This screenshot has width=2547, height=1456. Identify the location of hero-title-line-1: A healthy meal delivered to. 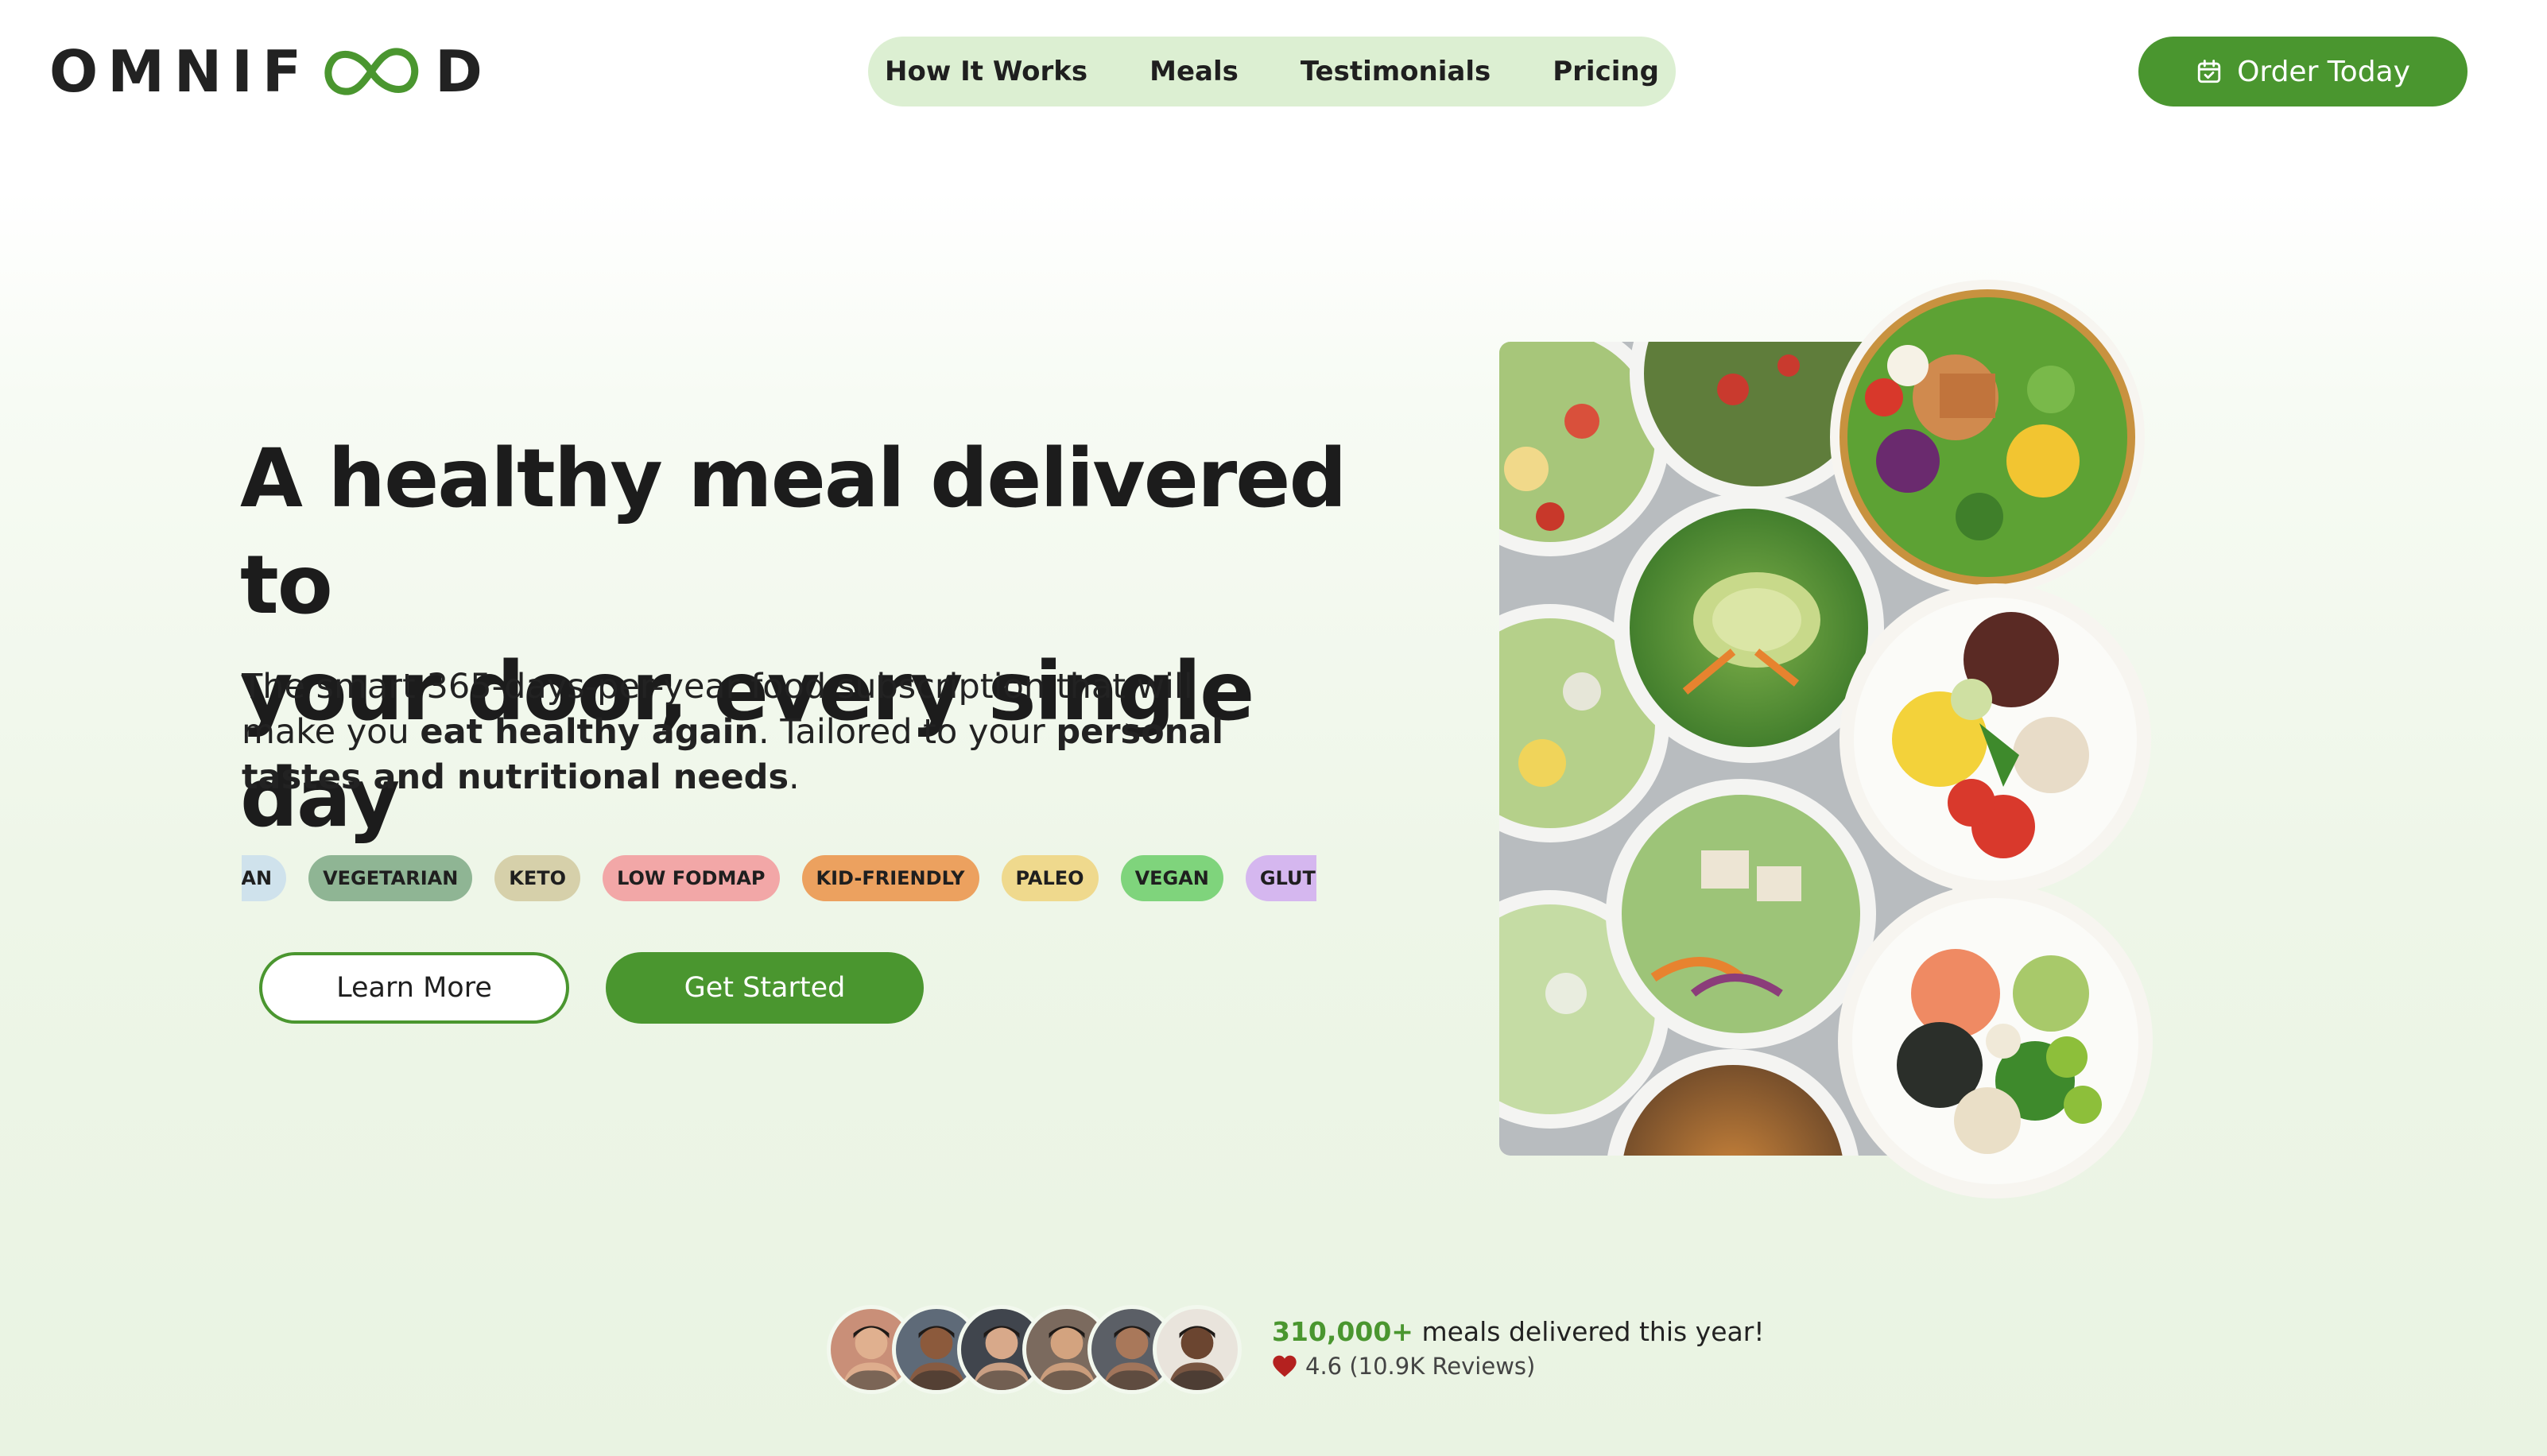
(793, 532).